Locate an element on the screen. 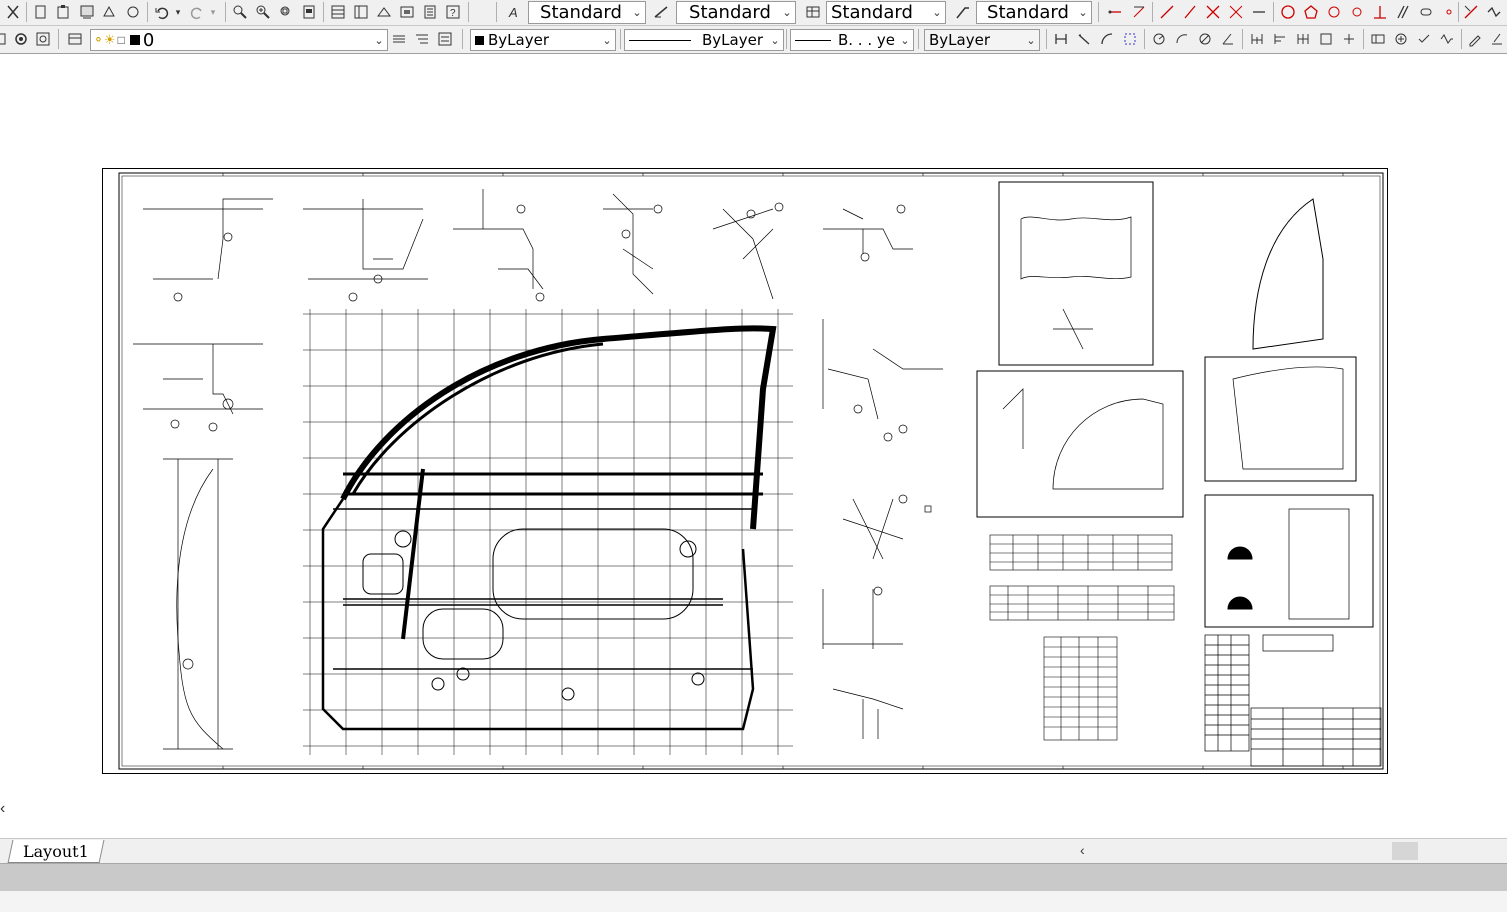 The height and width of the screenshot is (912, 1507). plot-style-select: ByLayer ⌄ is located at coordinates (982, 40).